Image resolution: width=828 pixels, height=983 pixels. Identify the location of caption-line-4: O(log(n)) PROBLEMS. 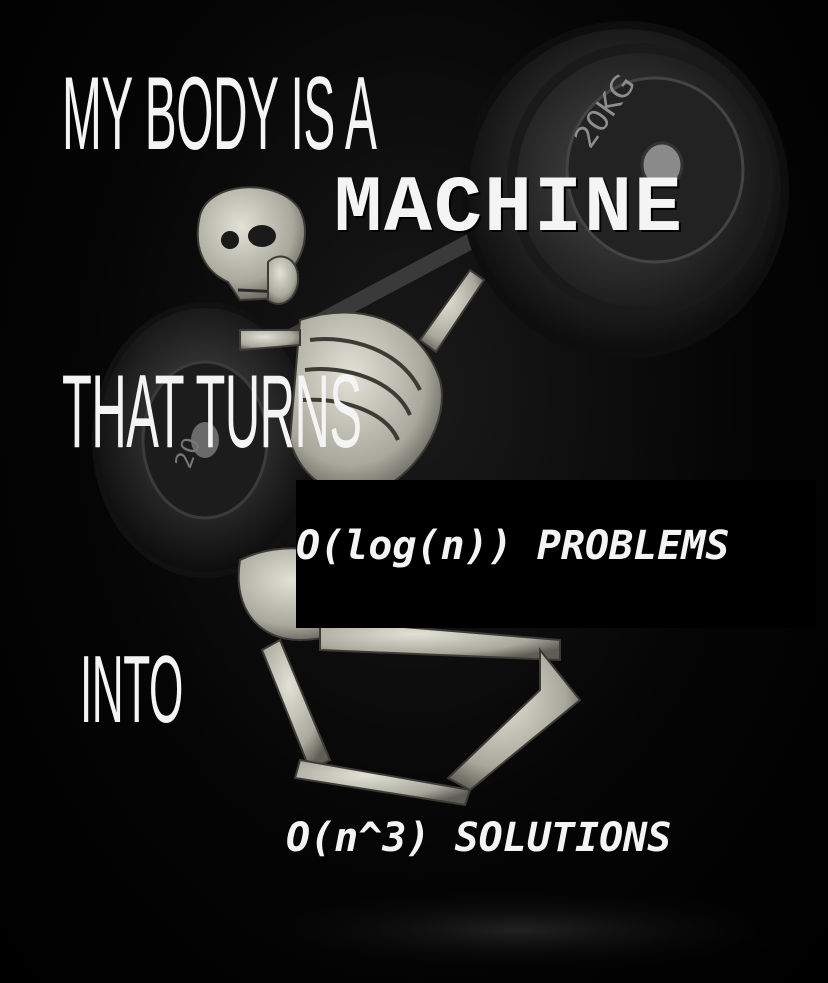
(513, 546).